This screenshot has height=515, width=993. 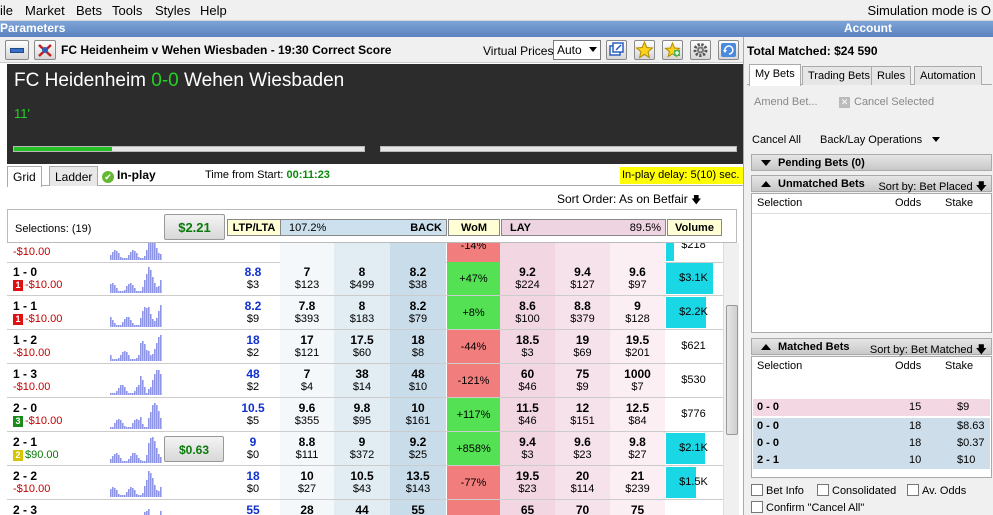 I want to click on tab-grid: Grid, so click(x=24, y=176).